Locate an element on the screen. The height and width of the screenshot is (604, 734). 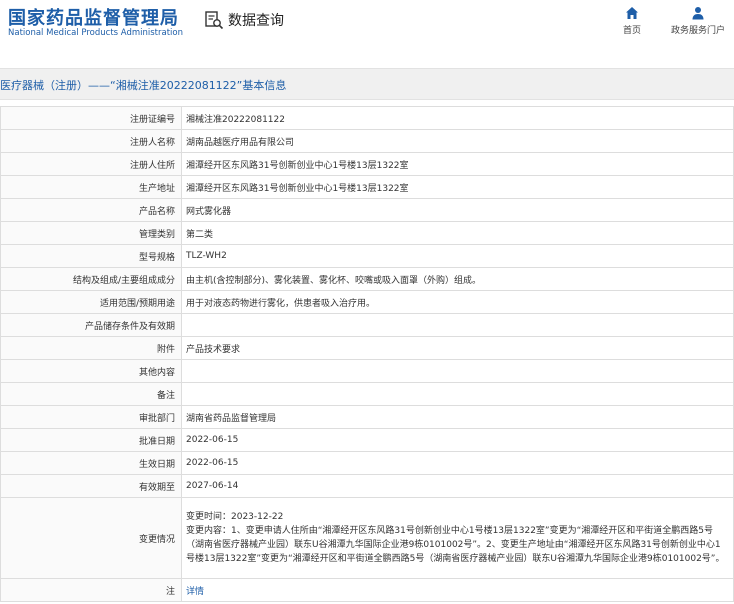
table-row: 生产地址 湘潭经开区东风路31号创新创业中心1号楼13层1322室 is located at coordinates (367, 187).